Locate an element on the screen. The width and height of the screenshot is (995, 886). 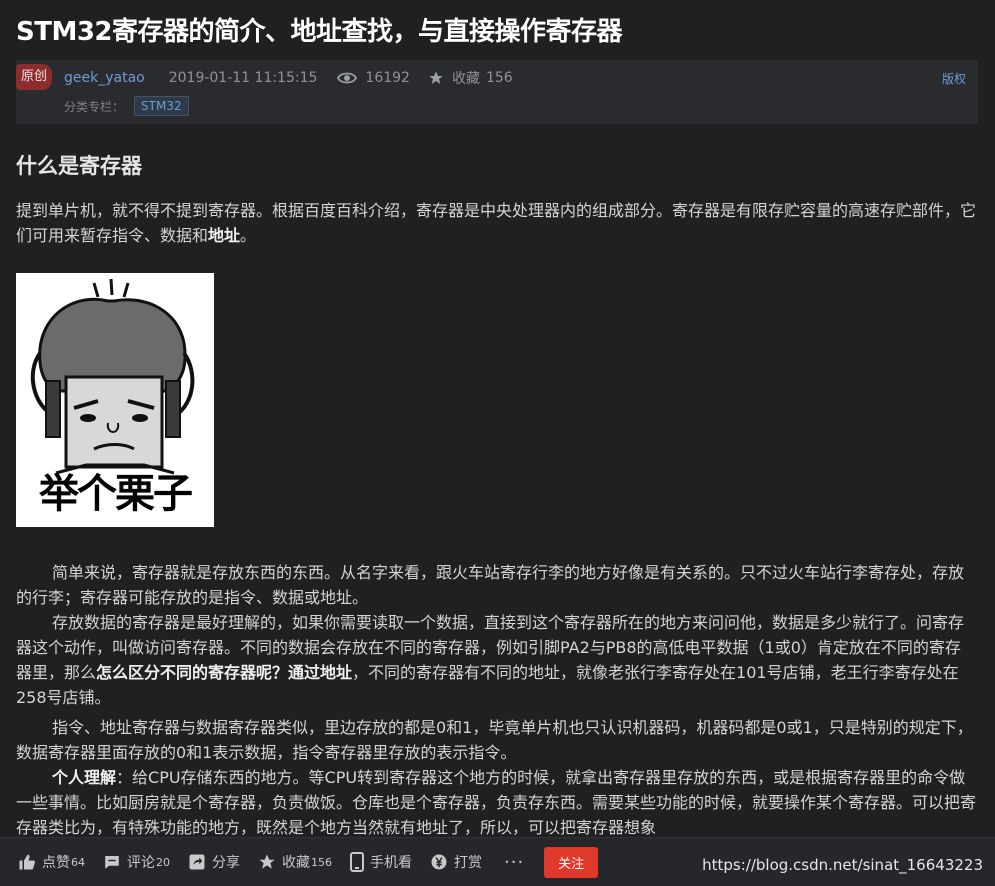
meme-caption: 举个栗子 is located at coordinates (116, 494).